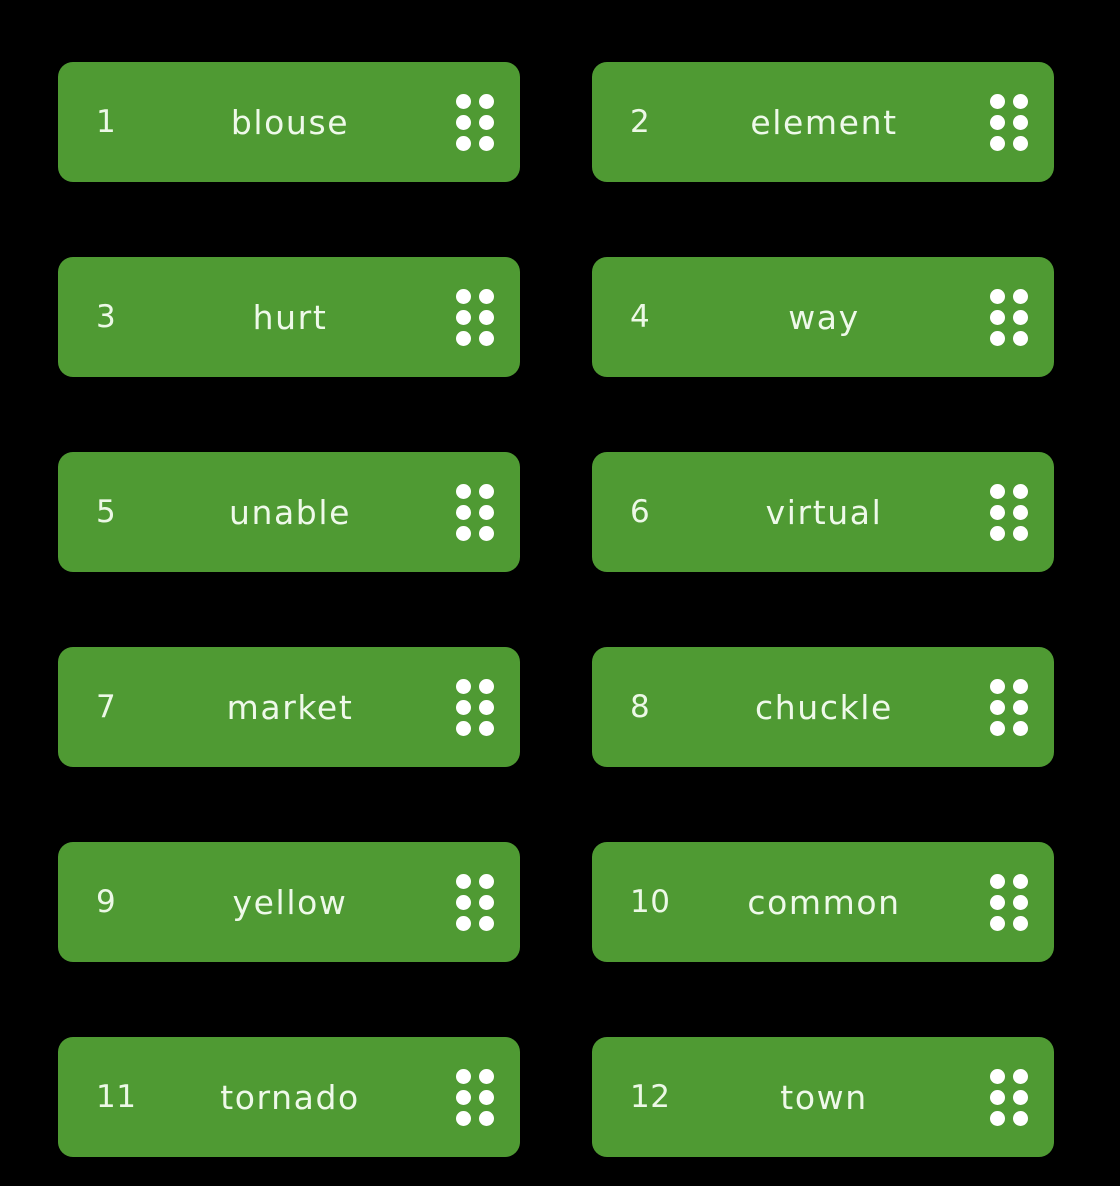 The height and width of the screenshot is (1186, 1120). What do you see at coordinates (116, 1097) in the screenshot?
I see `card-index: 11` at bounding box center [116, 1097].